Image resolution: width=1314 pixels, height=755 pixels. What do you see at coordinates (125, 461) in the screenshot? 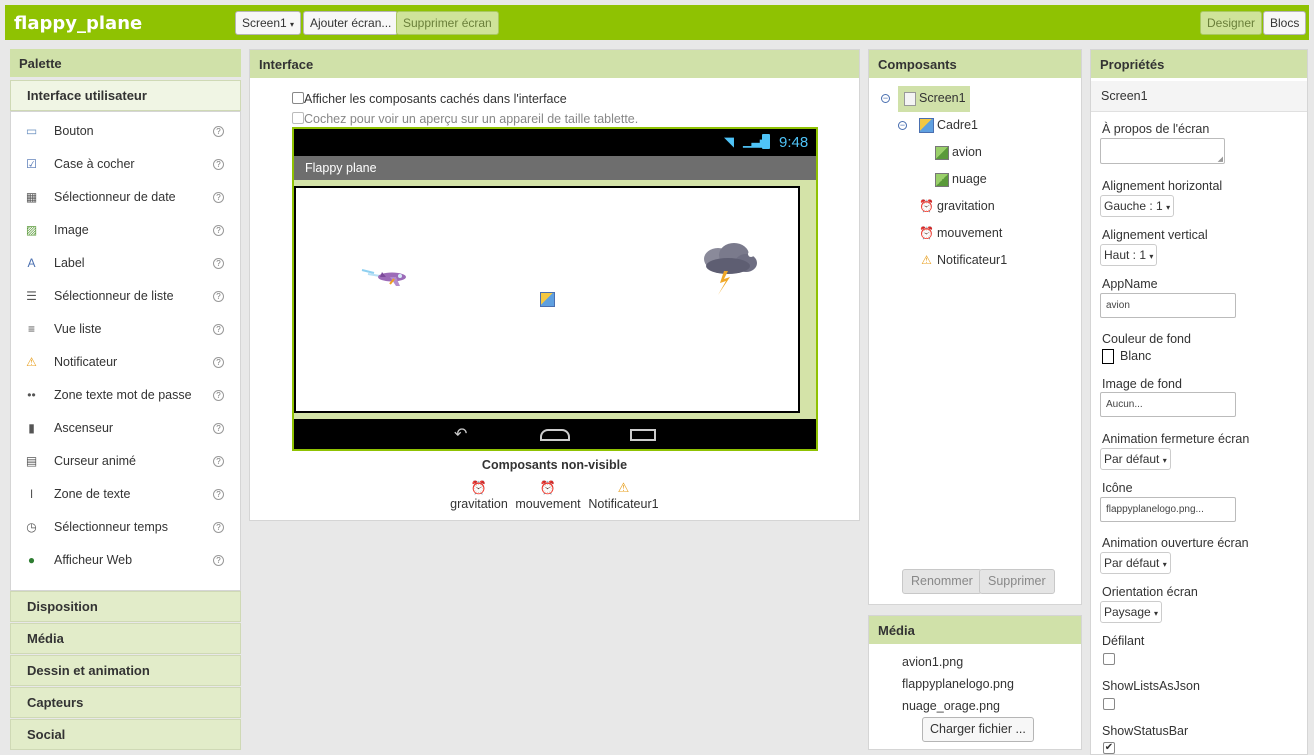
I see `palette-item: ▤ Curseur animé?` at bounding box center [125, 461].